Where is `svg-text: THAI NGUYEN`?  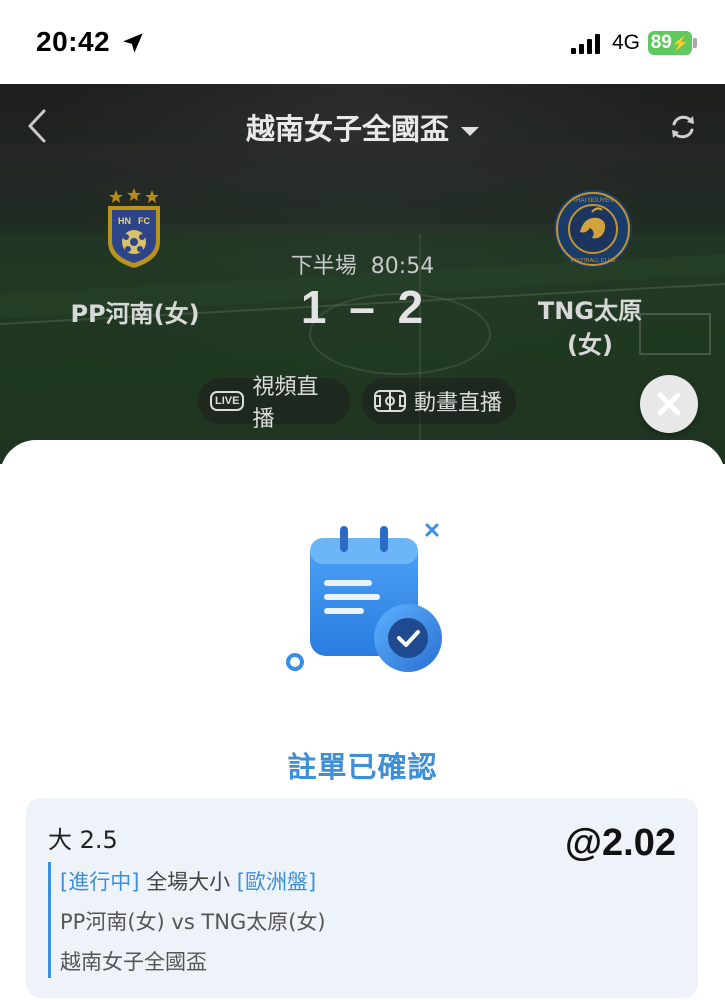
svg-text: THAI NGUYEN is located at coordinates (592, 201).